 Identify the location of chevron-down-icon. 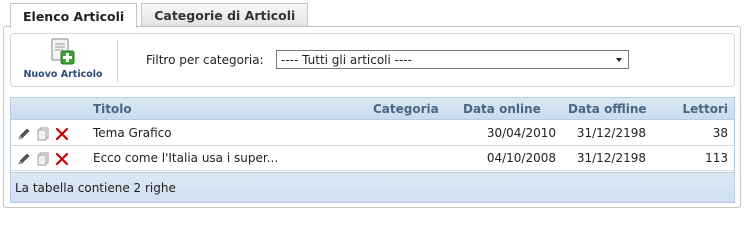
(619, 60).